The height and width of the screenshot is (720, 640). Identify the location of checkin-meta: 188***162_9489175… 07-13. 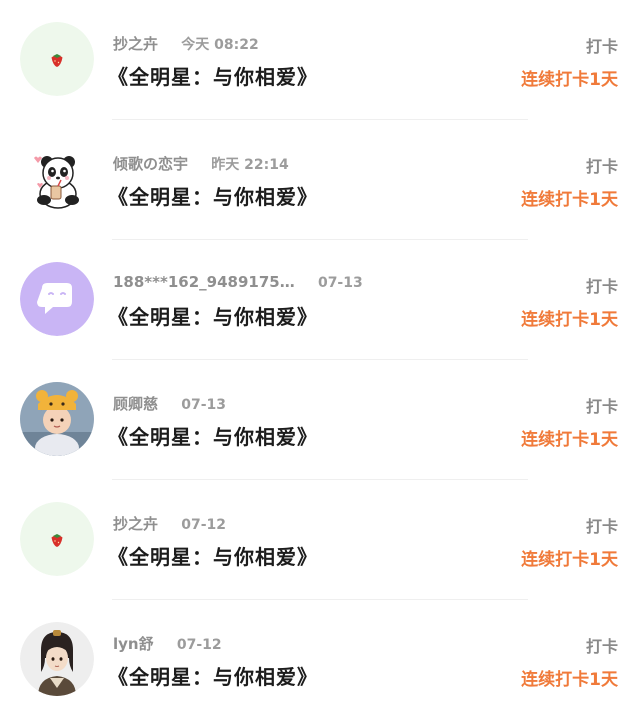
(238, 284).